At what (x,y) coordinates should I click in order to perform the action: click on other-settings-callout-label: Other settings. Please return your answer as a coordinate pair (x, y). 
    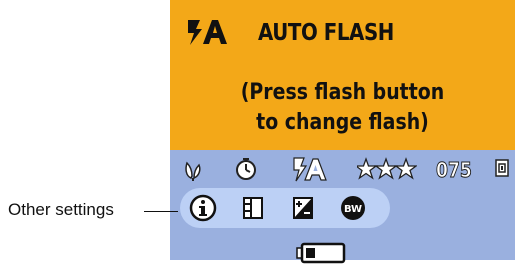
    Looking at the image, I should click on (61, 209).